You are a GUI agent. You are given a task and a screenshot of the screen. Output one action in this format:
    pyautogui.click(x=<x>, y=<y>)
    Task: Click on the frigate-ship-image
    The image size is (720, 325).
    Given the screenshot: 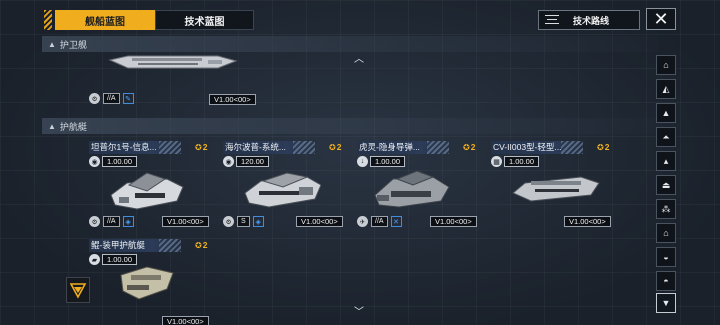 What is the action you would take?
    pyautogui.click(x=173, y=62)
    